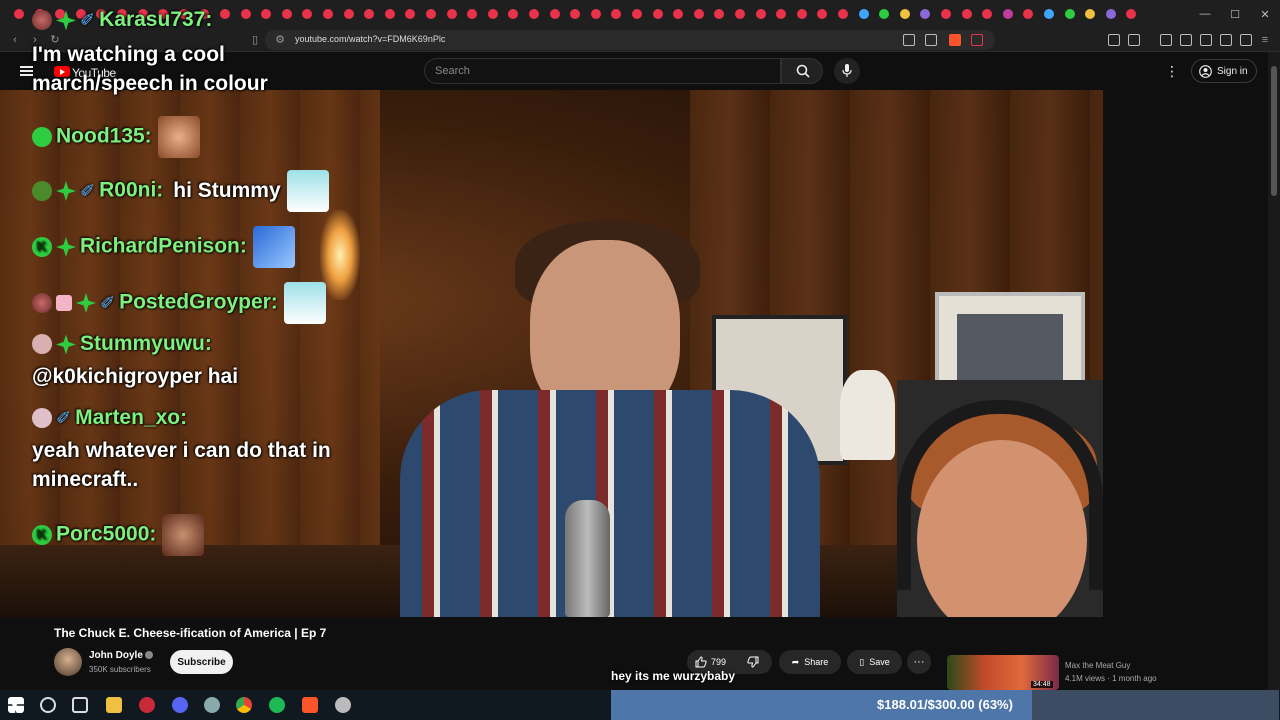 This screenshot has width=1280, height=720. I want to click on save-button: ▯ Save, so click(874, 662).